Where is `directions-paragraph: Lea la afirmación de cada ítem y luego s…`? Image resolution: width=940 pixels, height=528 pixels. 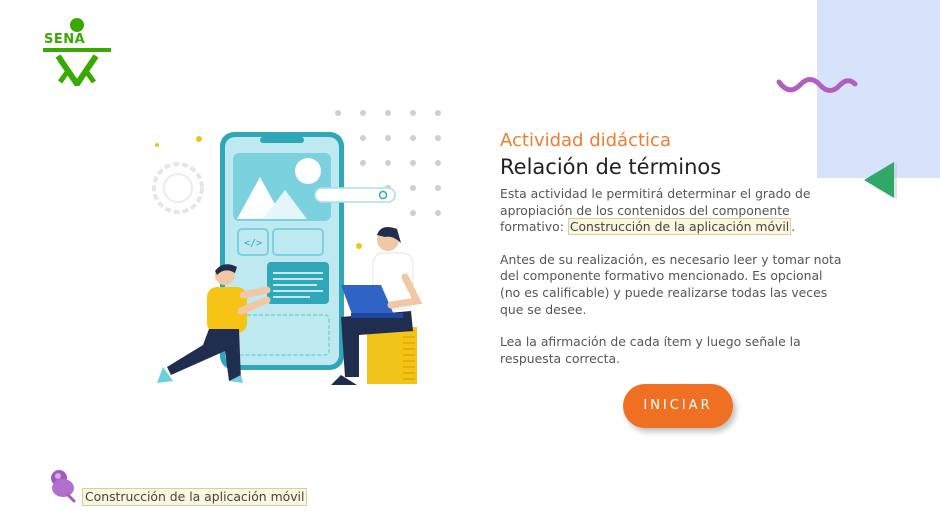 directions-paragraph: Lea la afirmación de cada ítem y luego s… is located at coordinates (650, 350).